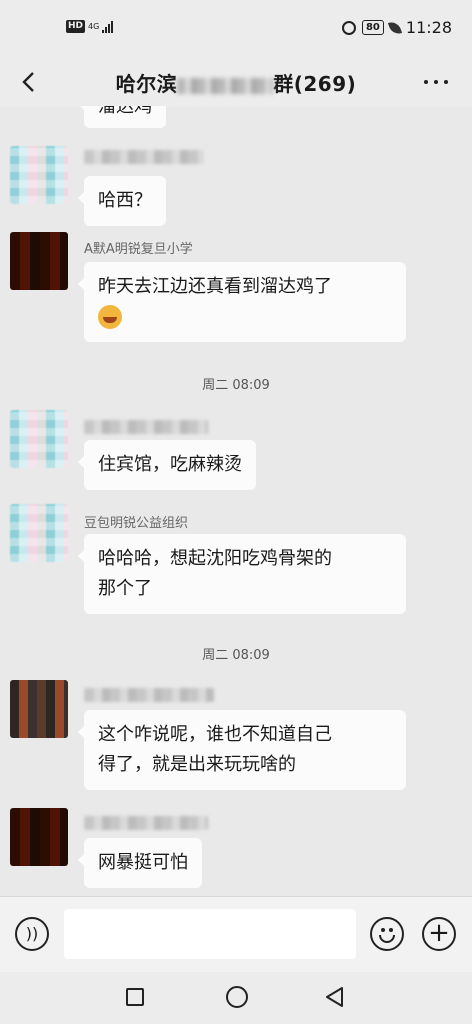 This screenshot has height=1024, width=472. Describe the element at coordinates (32, 934) in the screenshot. I see `voice-icon: ))` at that location.